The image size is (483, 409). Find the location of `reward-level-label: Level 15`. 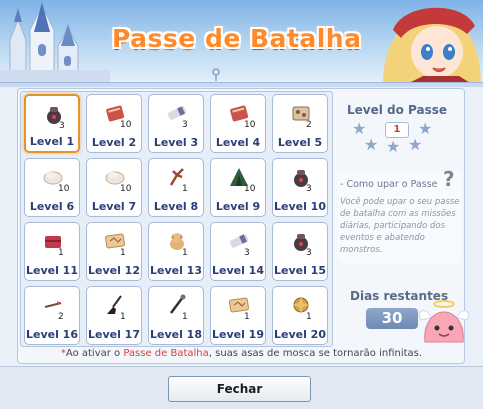

reward-level-label: Level 15 is located at coordinates (299, 270).